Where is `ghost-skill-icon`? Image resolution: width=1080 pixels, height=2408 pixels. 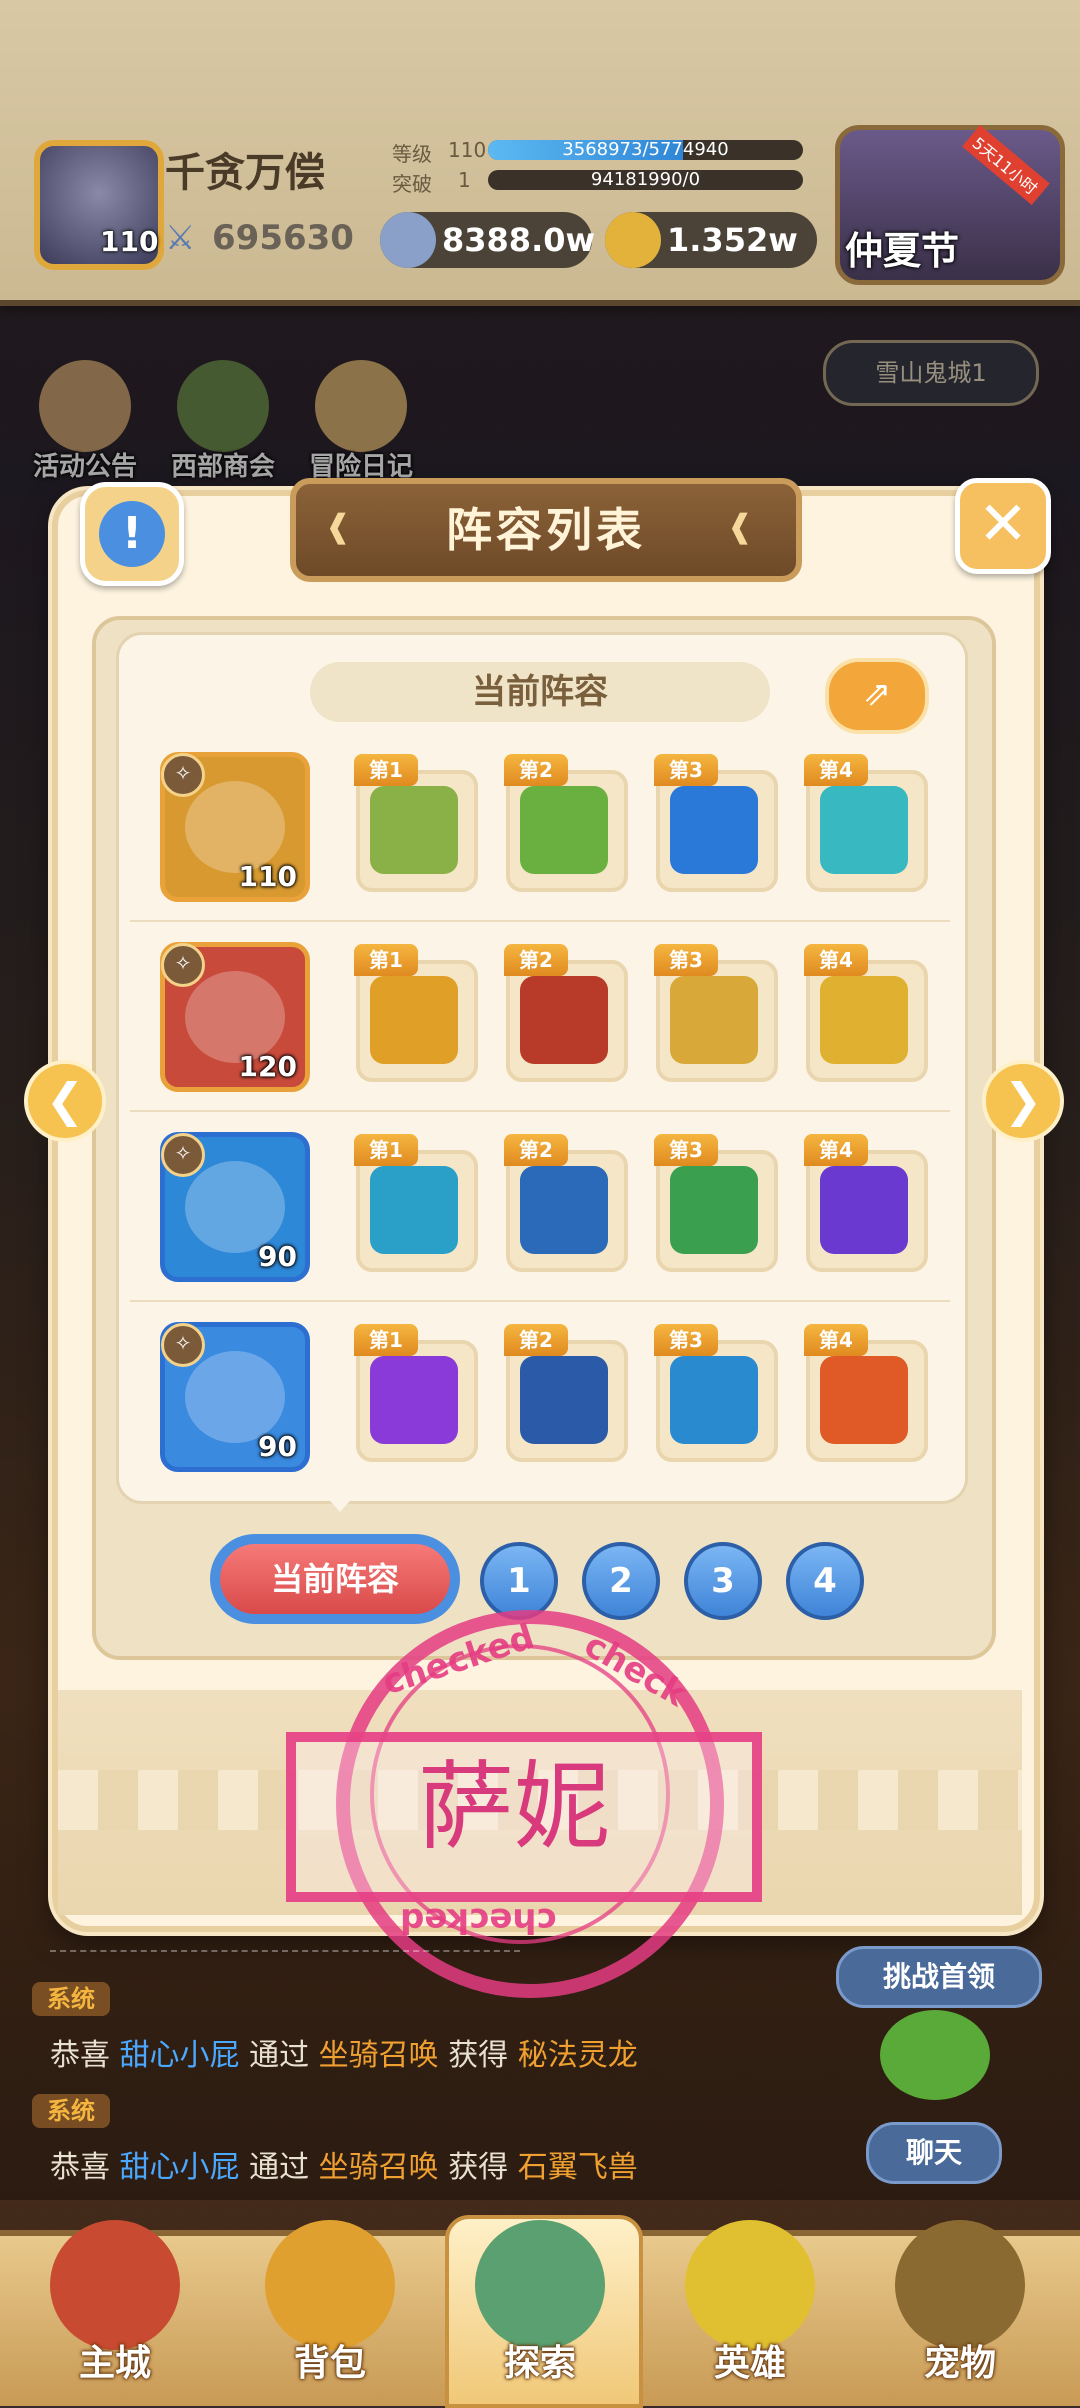
ghost-skill-icon is located at coordinates (864, 830).